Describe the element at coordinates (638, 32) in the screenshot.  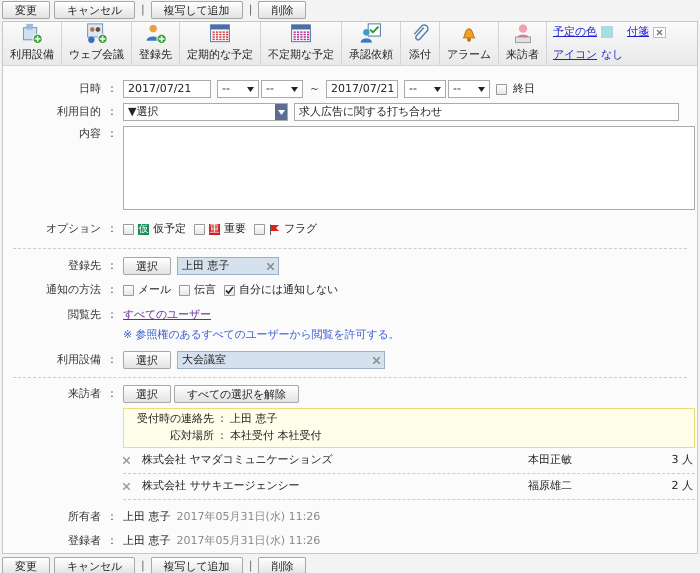
I see `tag-link: 付箋` at that location.